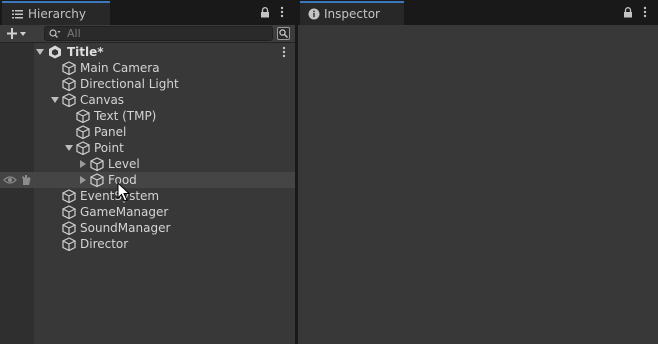 The height and width of the screenshot is (344, 658). Describe the element at coordinates (147, 132) in the screenshot. I see `list-item: Panel` at that location.